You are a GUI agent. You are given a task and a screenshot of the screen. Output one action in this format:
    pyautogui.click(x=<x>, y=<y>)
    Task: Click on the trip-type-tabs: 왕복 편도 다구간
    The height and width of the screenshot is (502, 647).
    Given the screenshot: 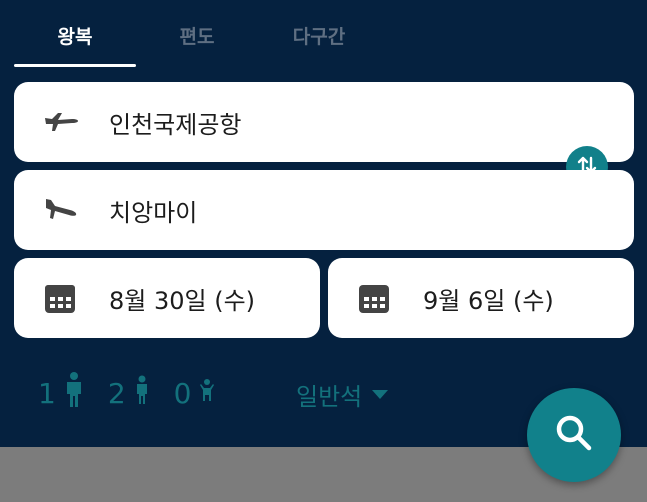 What is the action you would take?
    pyautogui.click(x=323, y=35)
    